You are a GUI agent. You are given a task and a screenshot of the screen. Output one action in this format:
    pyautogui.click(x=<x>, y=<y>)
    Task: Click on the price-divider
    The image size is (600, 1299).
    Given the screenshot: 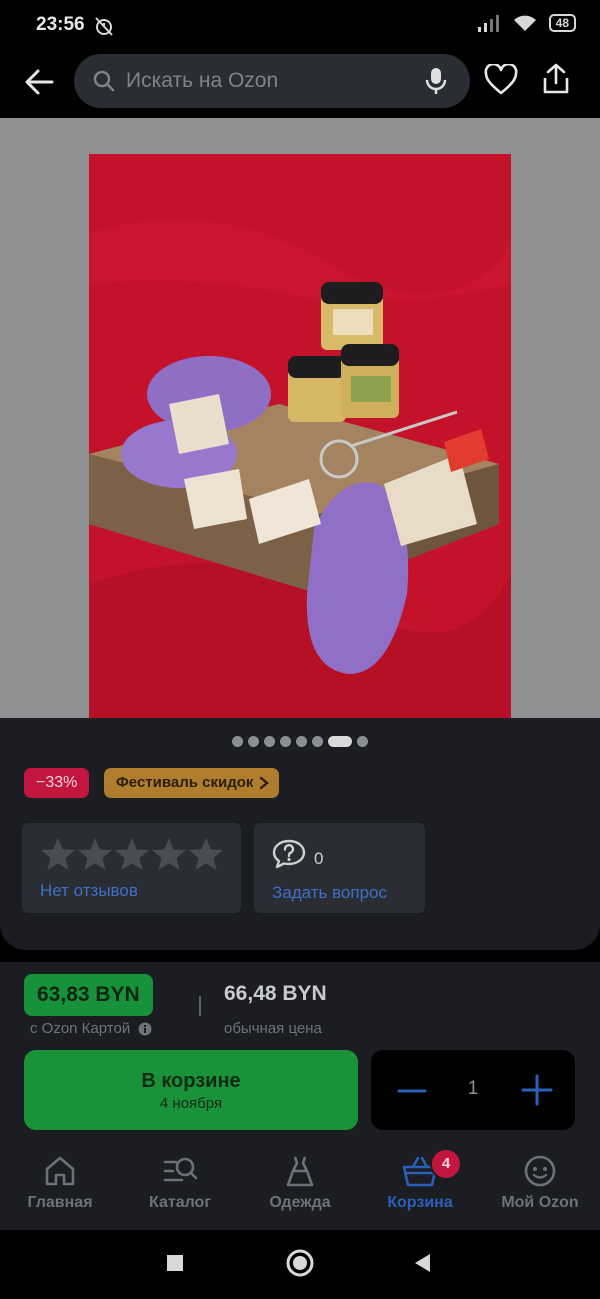 What is the action you would take?
    pyautogui.click(x=200, y=1006)
    